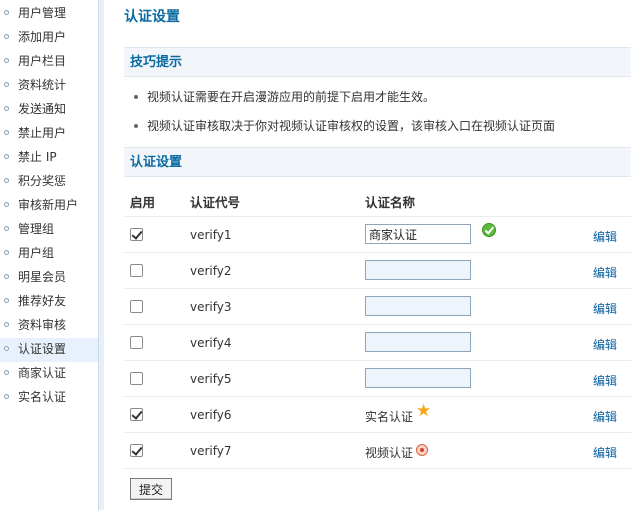 Image resolution: width=631 pixels, height=510 pixels. I want to click on sidebar-item-label: 审核新用户, so click(48, 205).